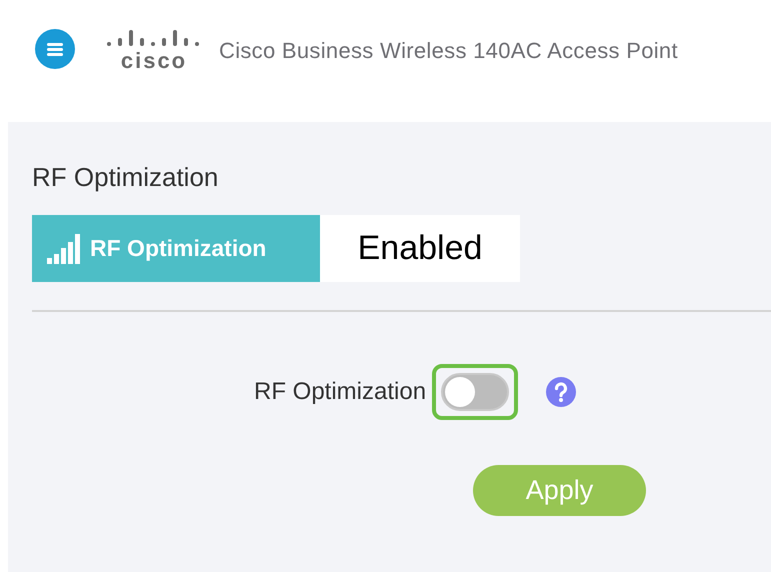 The height and width of the screenshot is (572, 771). What do you see at coordinates (340, 392) in the screenshot?
I see `setting-label: RF Optimization` at bounding box center [340, 392].